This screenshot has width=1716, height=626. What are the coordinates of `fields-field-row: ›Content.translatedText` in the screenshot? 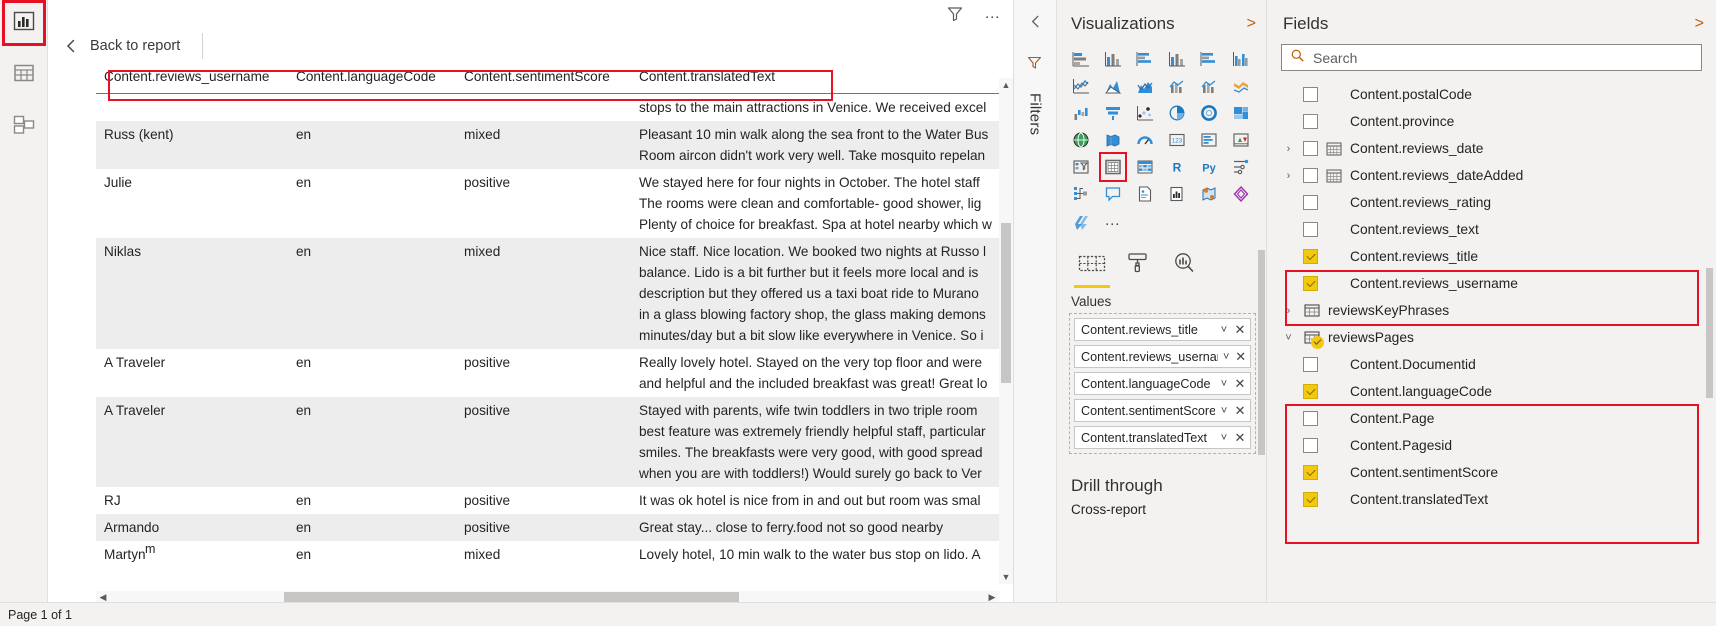 It's located at (1491, 499).